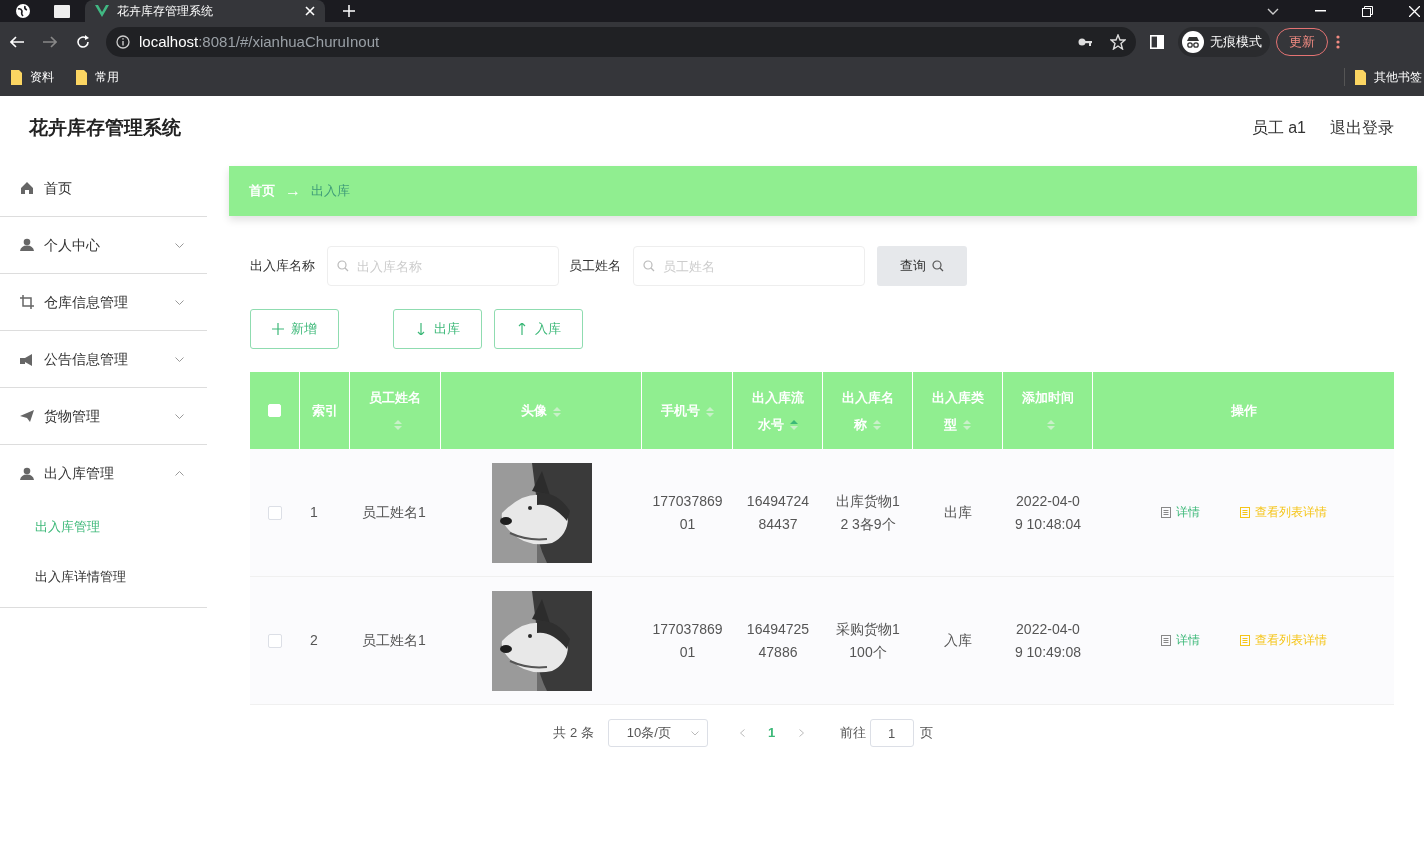  Describe the element at coordinates (103, 245) in the screenshot. I see `sidebar-item: 个人中心` at that location.